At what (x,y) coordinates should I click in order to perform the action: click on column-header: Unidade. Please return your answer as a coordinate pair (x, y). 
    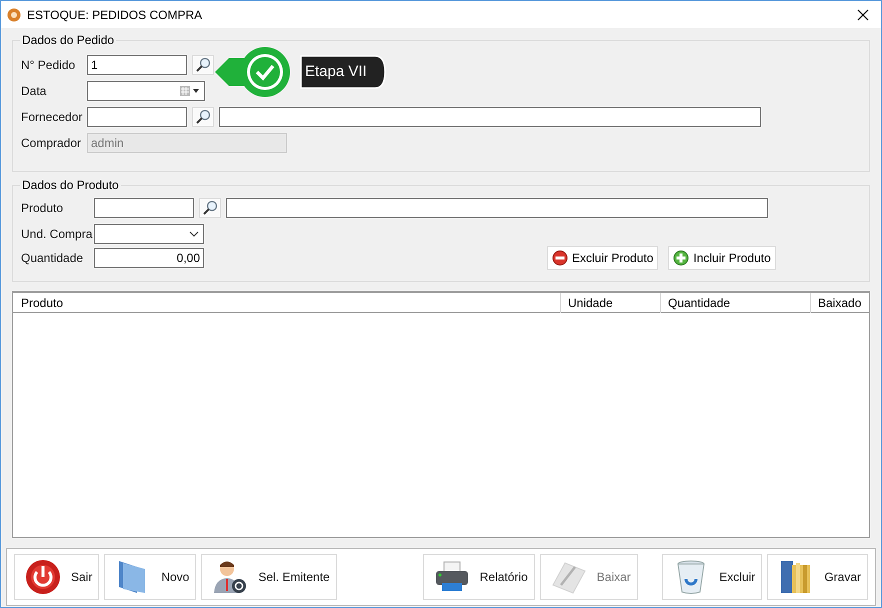
    Looking at the image, I should click on (610, 303).